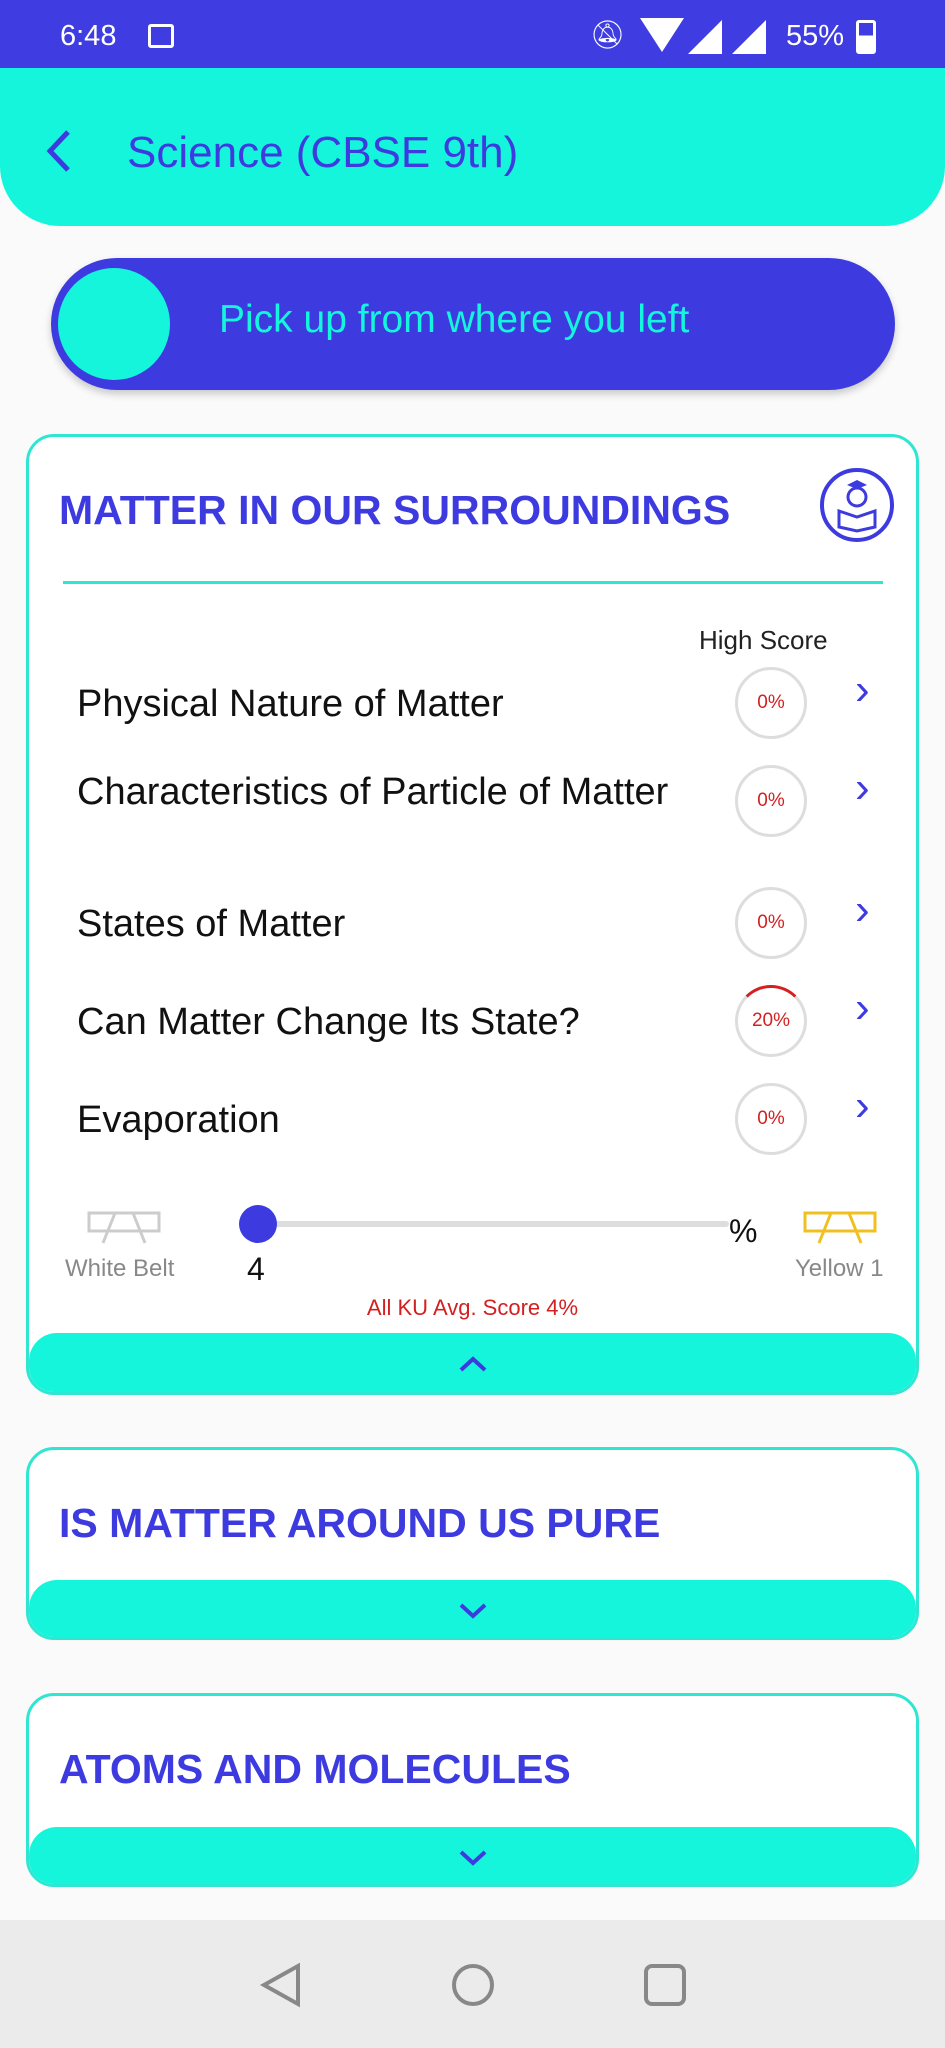  I want to click on avg-score: All KU Avg. Score 4%, so click(472, 1307).